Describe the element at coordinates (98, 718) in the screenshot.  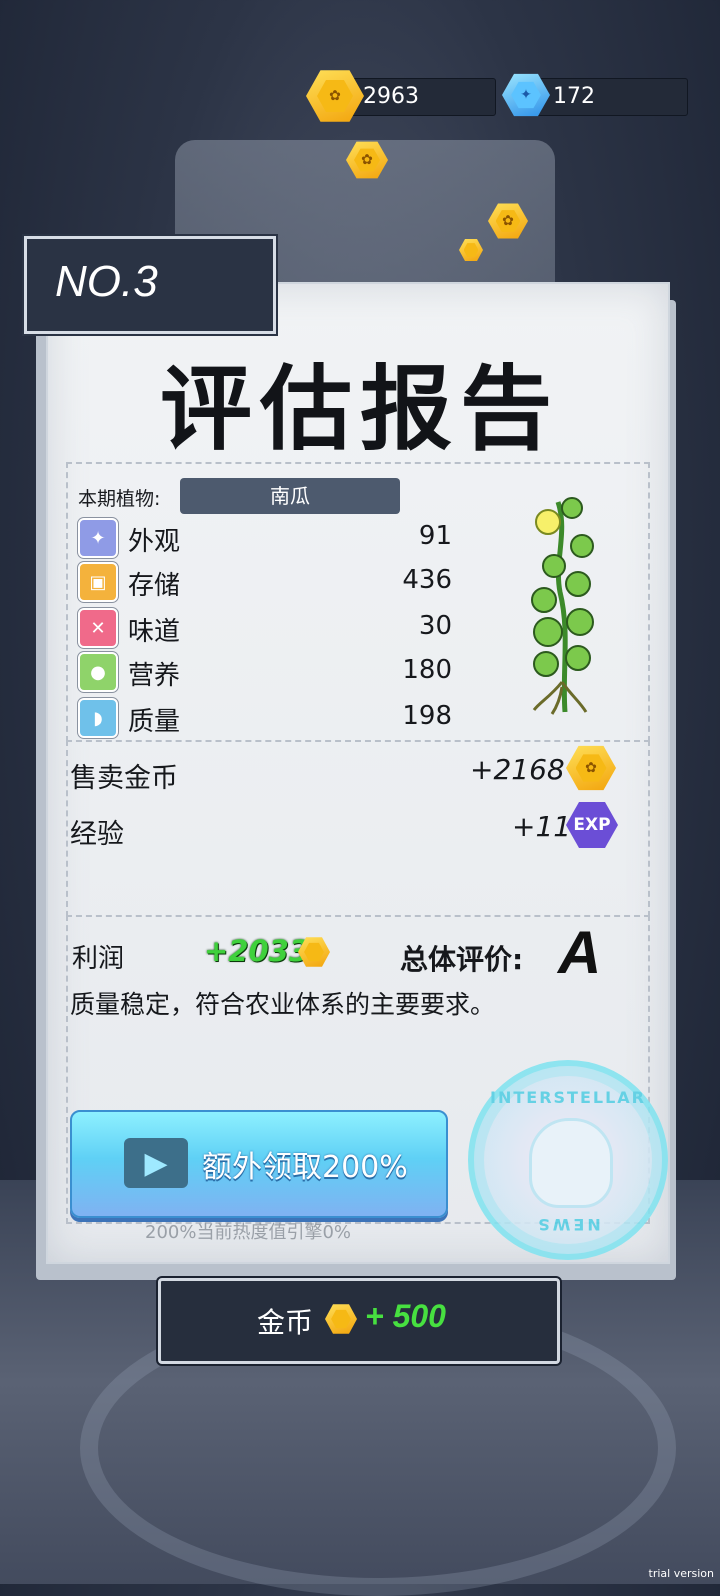
I see `muscle-icon: ◗` at that location.